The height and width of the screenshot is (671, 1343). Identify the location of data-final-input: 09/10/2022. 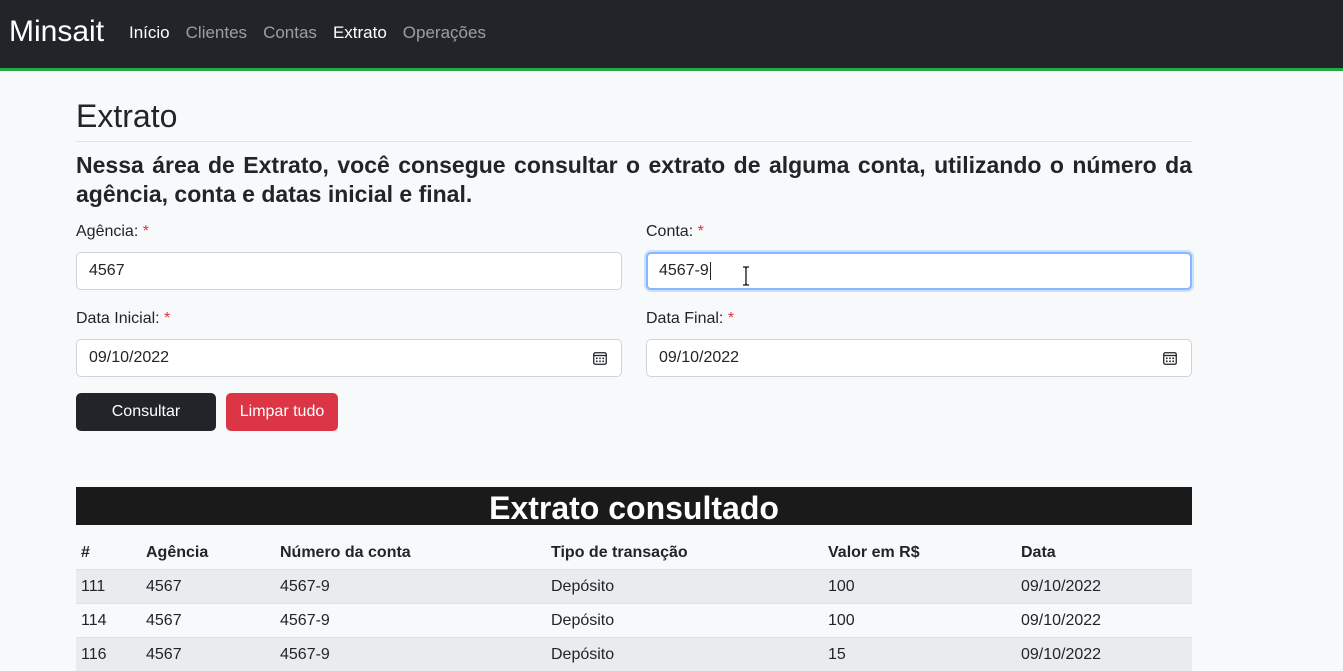
(919, 358).